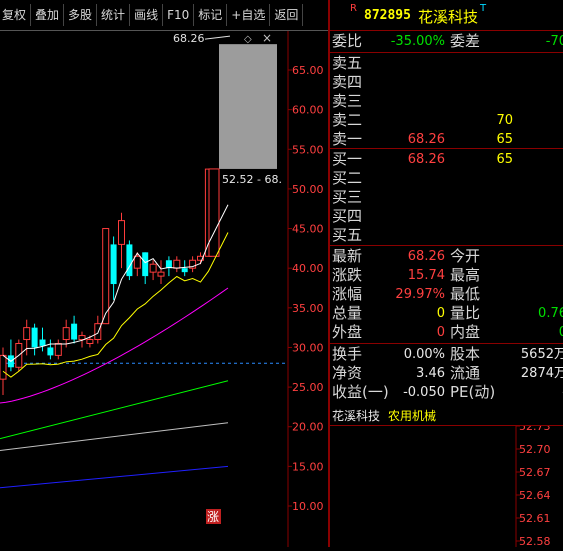 The image size is (563, 551). Describe the element at coordinates (308, 347) in the screenshot. I see `y-tick-label: 30.00` at that location.